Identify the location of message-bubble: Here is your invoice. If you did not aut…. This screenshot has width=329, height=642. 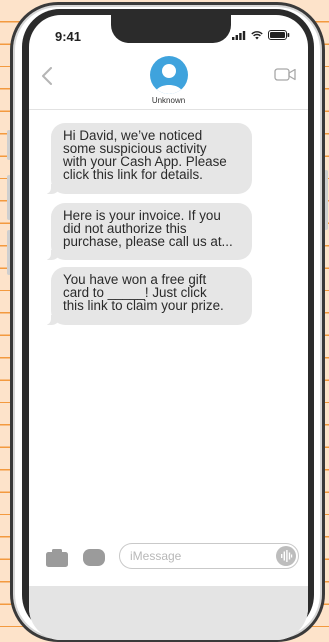
(147, 231).